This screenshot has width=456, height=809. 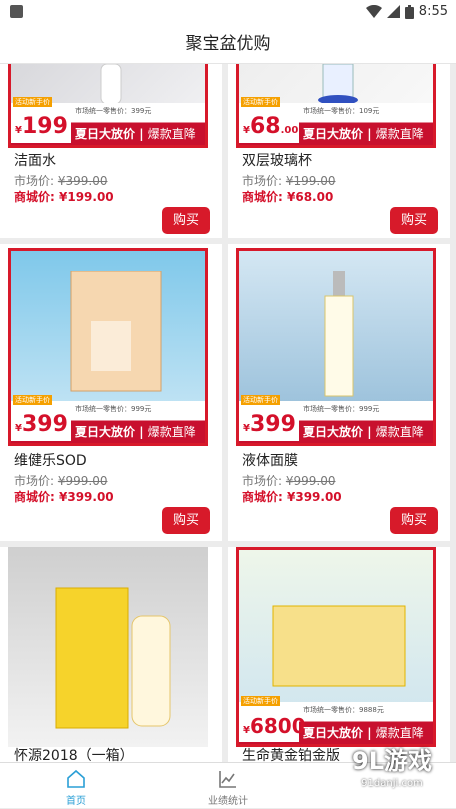 I want to click on market-price: 市场价: ¥399.00, so click(x=61, y=180).